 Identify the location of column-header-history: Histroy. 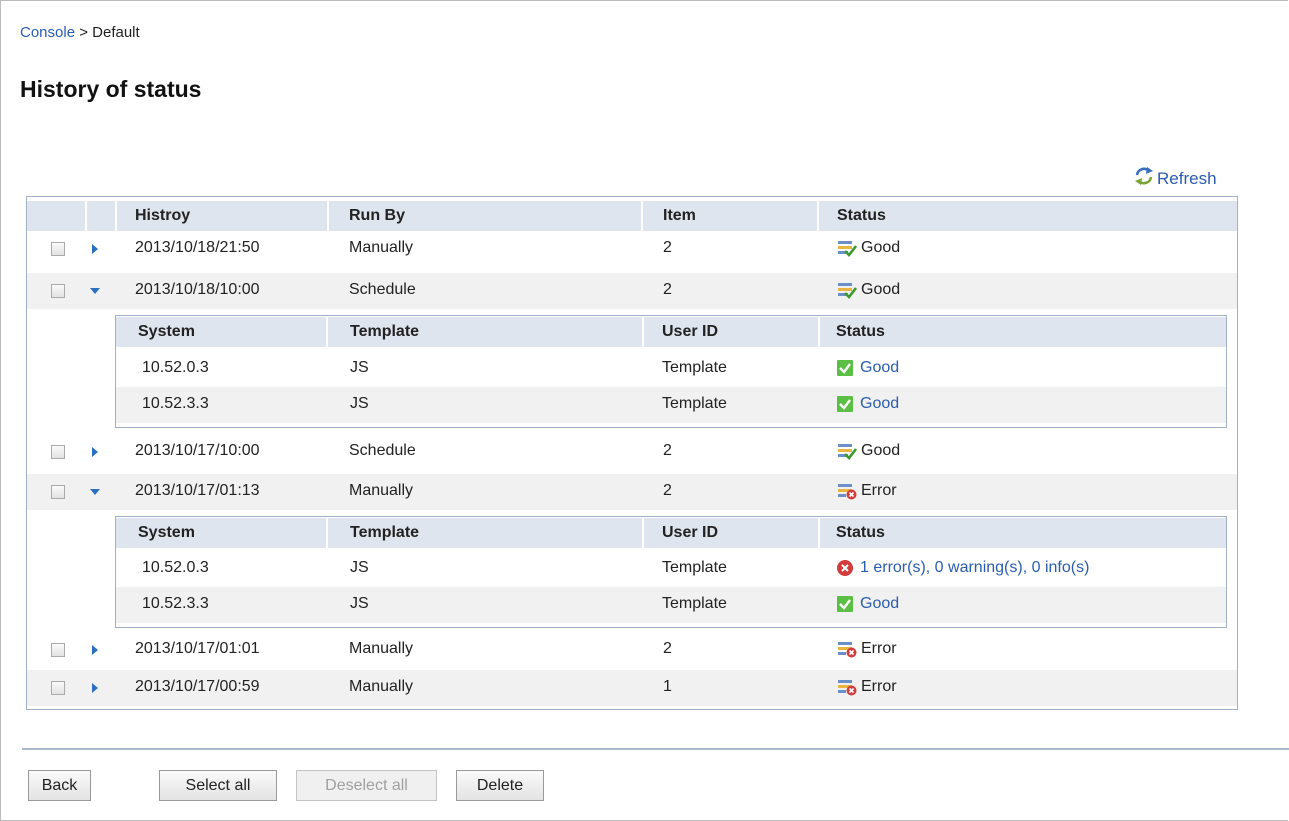
(162, 216).